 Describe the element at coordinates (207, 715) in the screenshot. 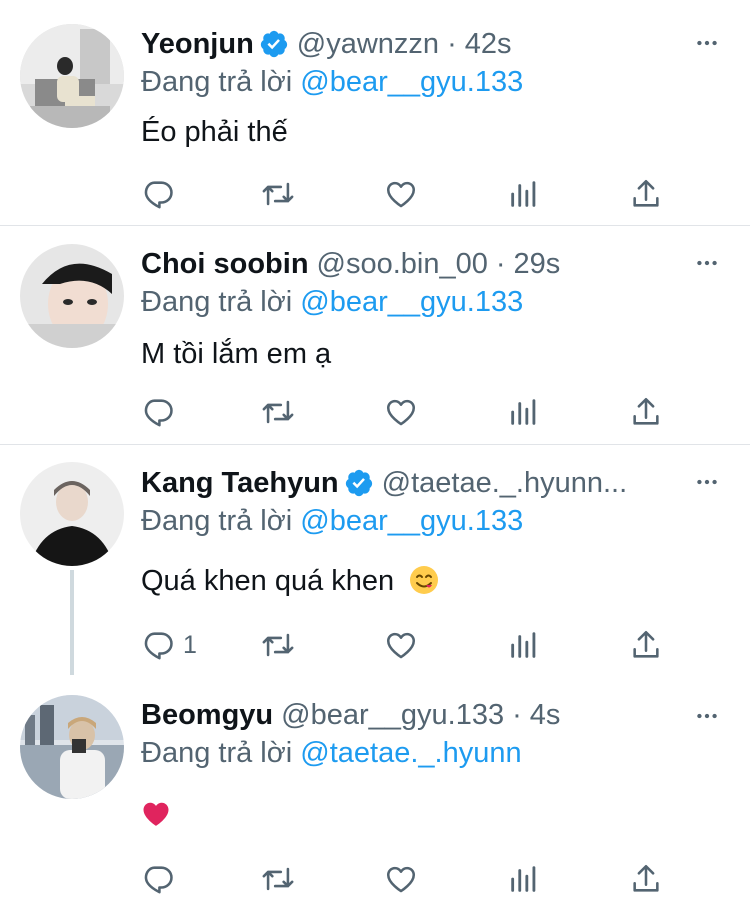

I see `display-name: Beomgyu` at that location.